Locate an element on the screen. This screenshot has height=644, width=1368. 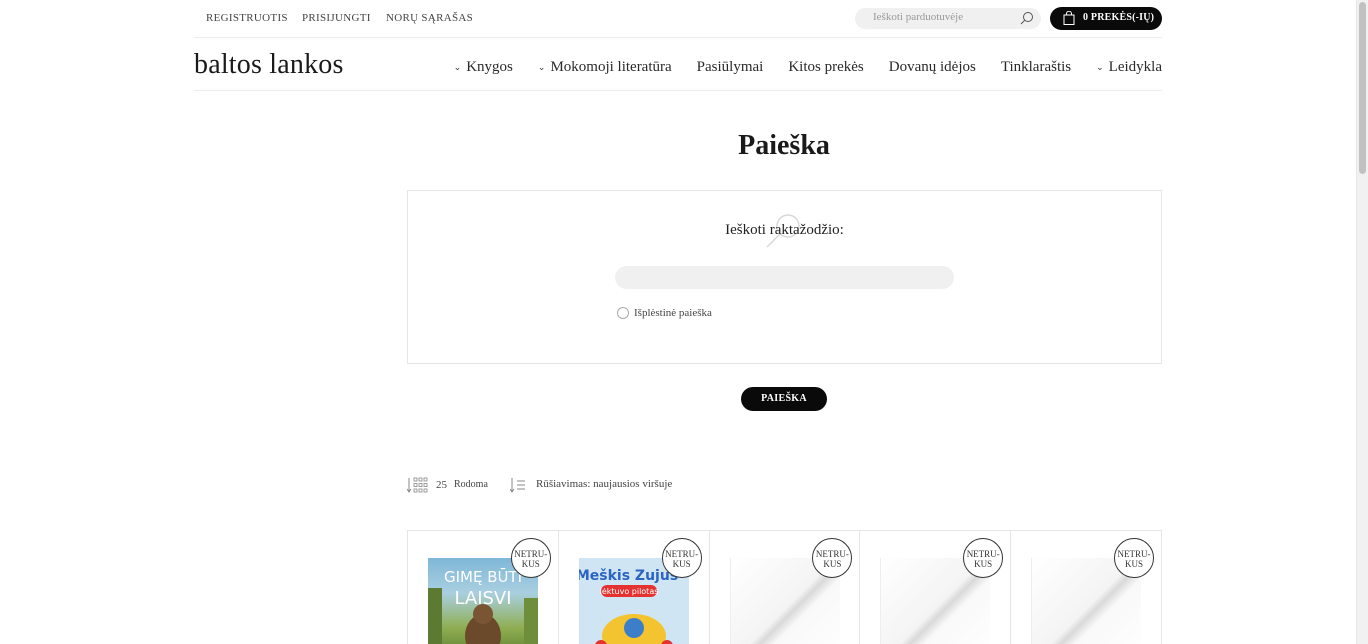
search-keyword-label: Ieškoti raktažodžio: is located at coordinates (784, 230).